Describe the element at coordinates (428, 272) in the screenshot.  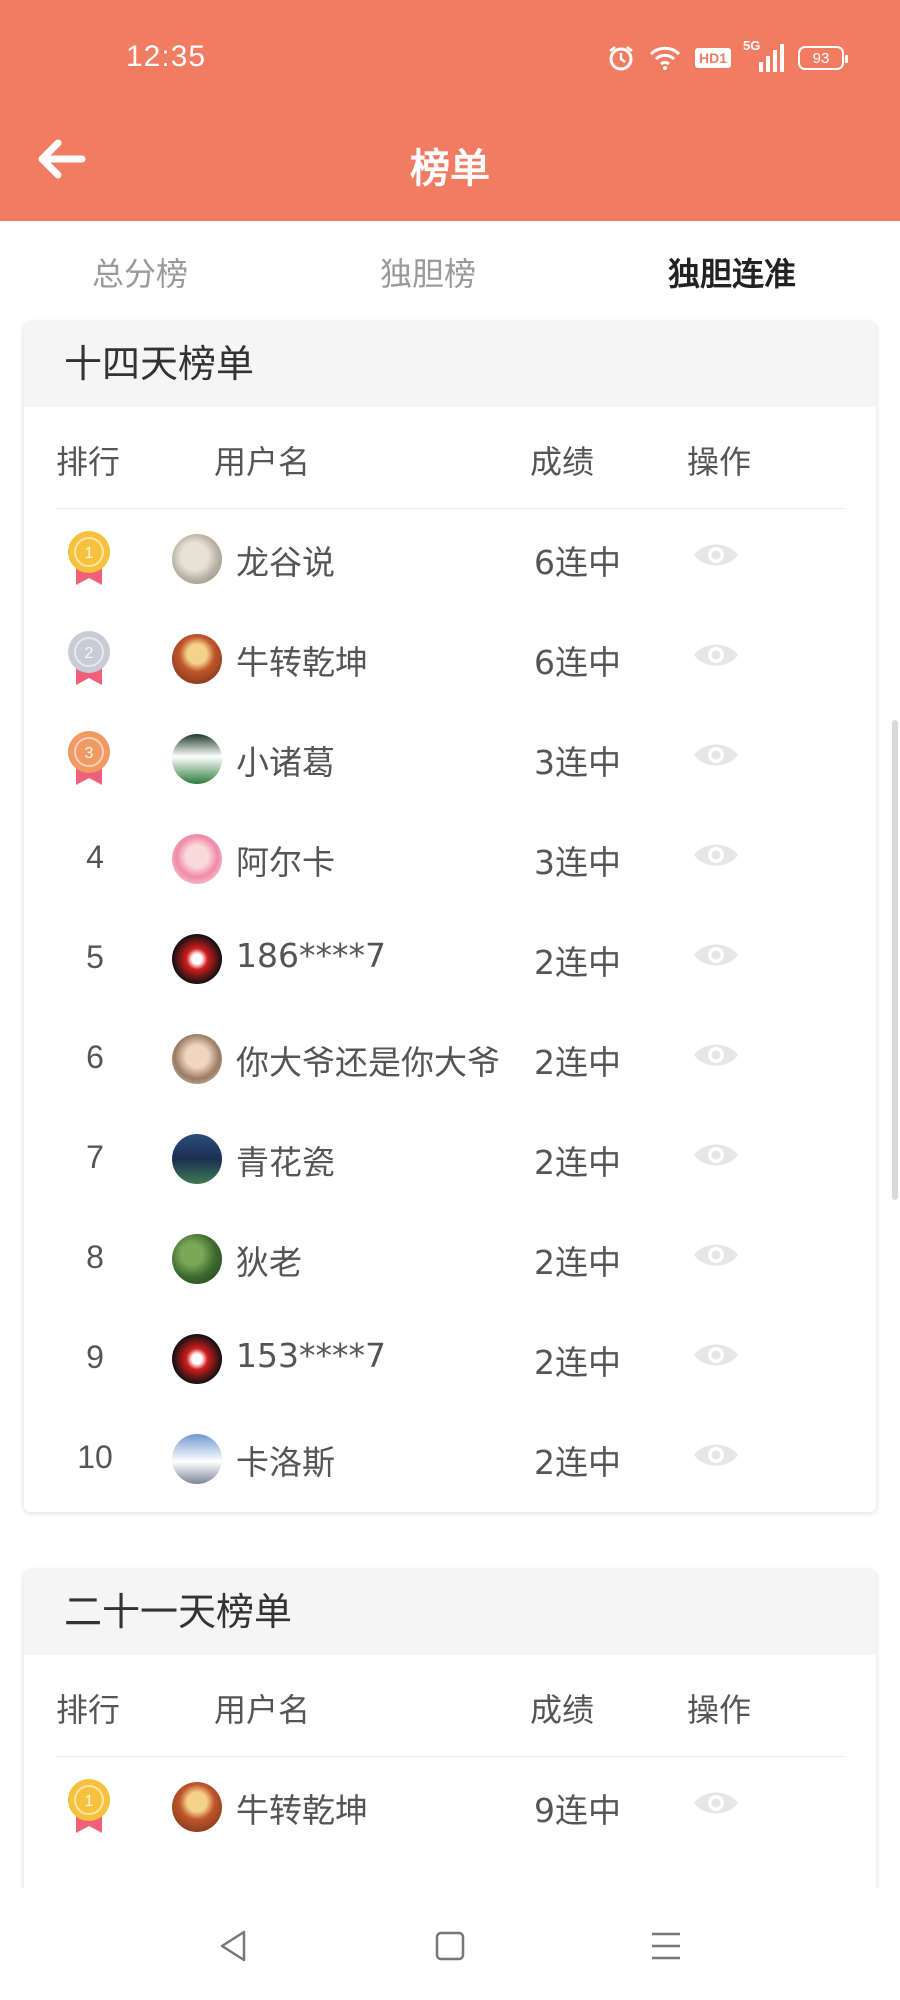
I see `tab-single-pick: 独胆榜` at that location.